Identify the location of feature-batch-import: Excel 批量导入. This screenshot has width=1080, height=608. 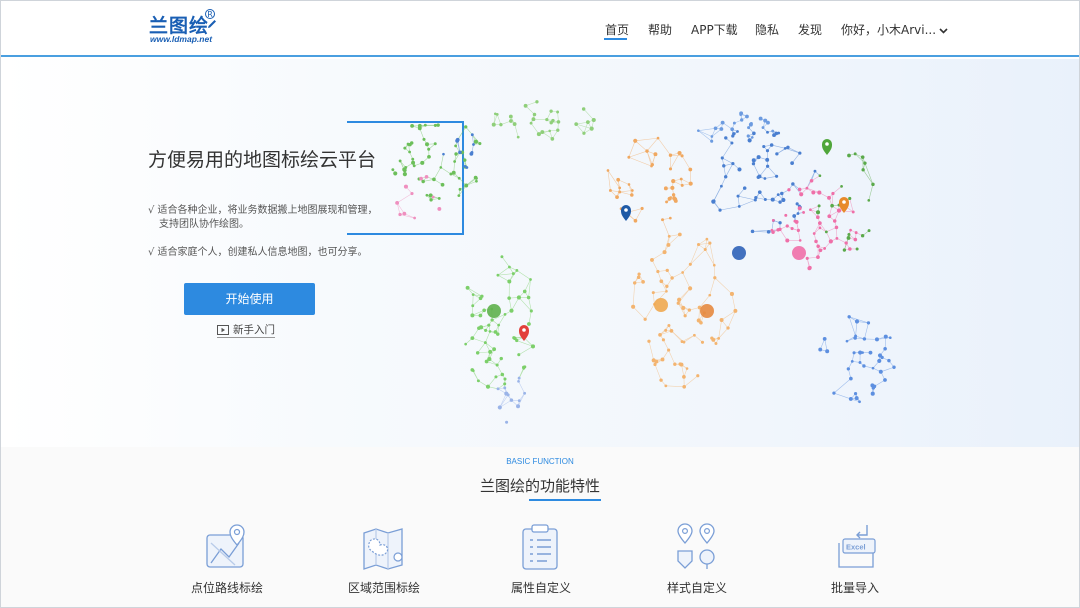
(855, 561).